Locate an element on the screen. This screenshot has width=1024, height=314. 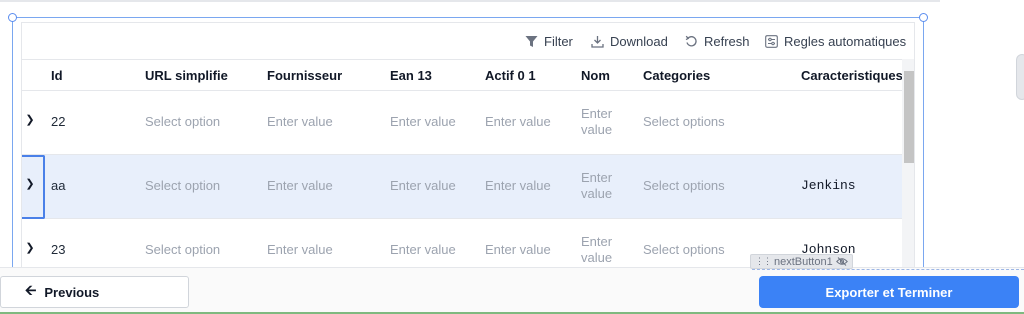
filter-button: Filter is located at coordinates (549, 41).